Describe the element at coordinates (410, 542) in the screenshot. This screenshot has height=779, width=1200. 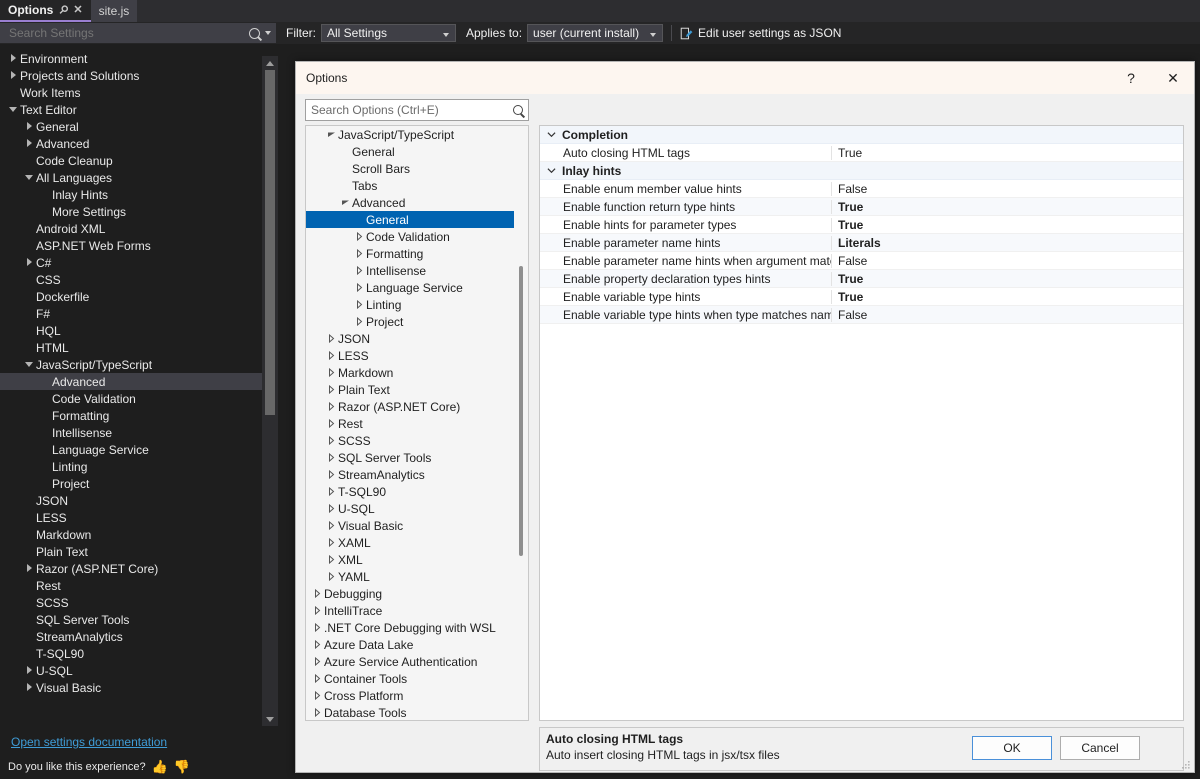
I see `options-tree-item-xaml: XAML` at that location.